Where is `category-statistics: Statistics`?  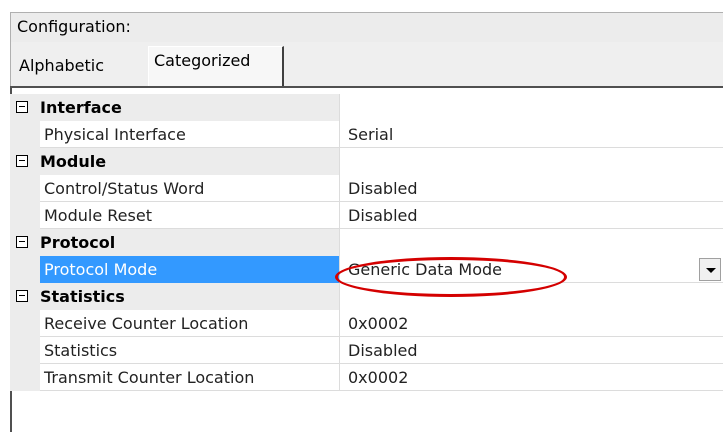 category-statistics: Statistics is located at coordinates (366, 296).